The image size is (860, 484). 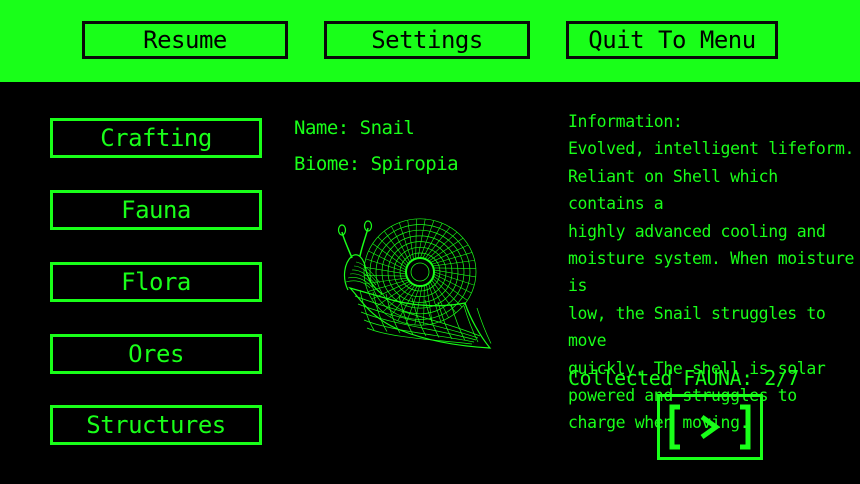 What do you see at coordinates (413, 285) in the screenshot?
I see `snail-wireframe-icon` at bounding box center [413, 285].